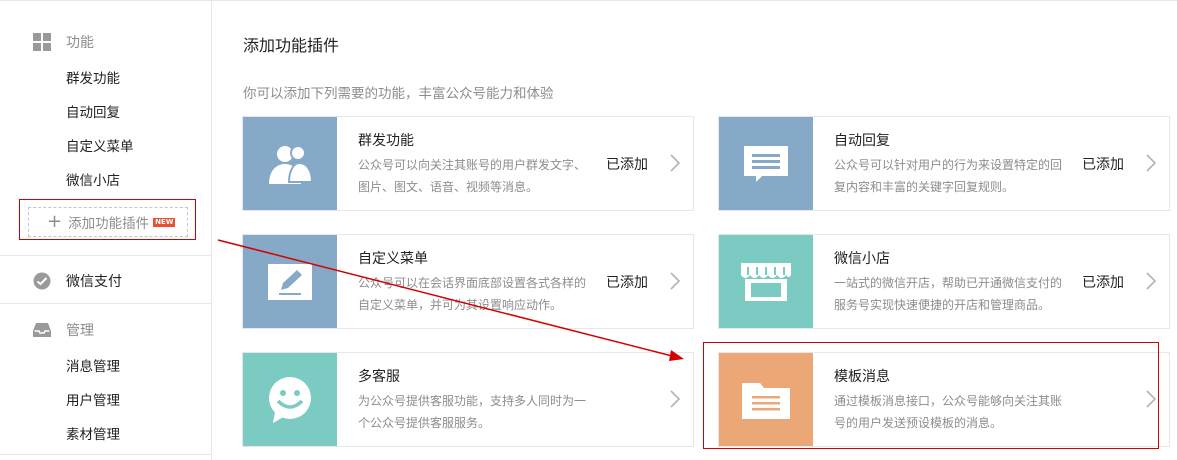  I want to click on users-icon, so click(290, 164).